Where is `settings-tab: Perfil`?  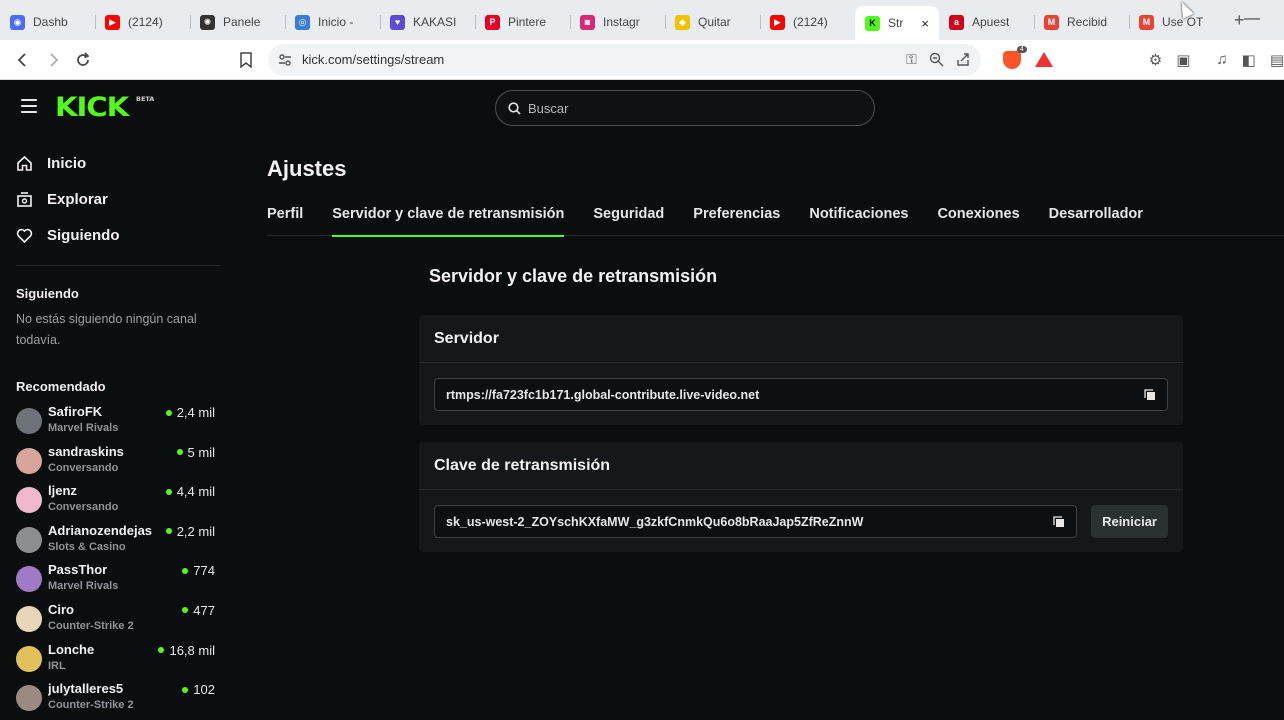
settings-tab: Perfil is located at coordinates (285, 216).